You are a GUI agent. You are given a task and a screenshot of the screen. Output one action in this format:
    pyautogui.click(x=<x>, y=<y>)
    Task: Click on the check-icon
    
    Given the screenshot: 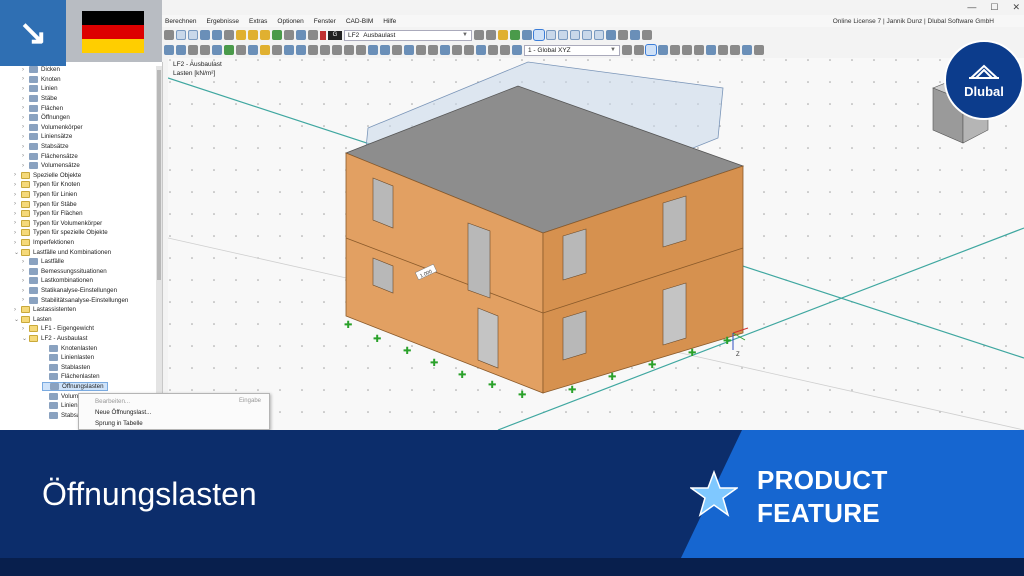 What is the action you would take?
    pyautogui.click(x=277, y=35)
    